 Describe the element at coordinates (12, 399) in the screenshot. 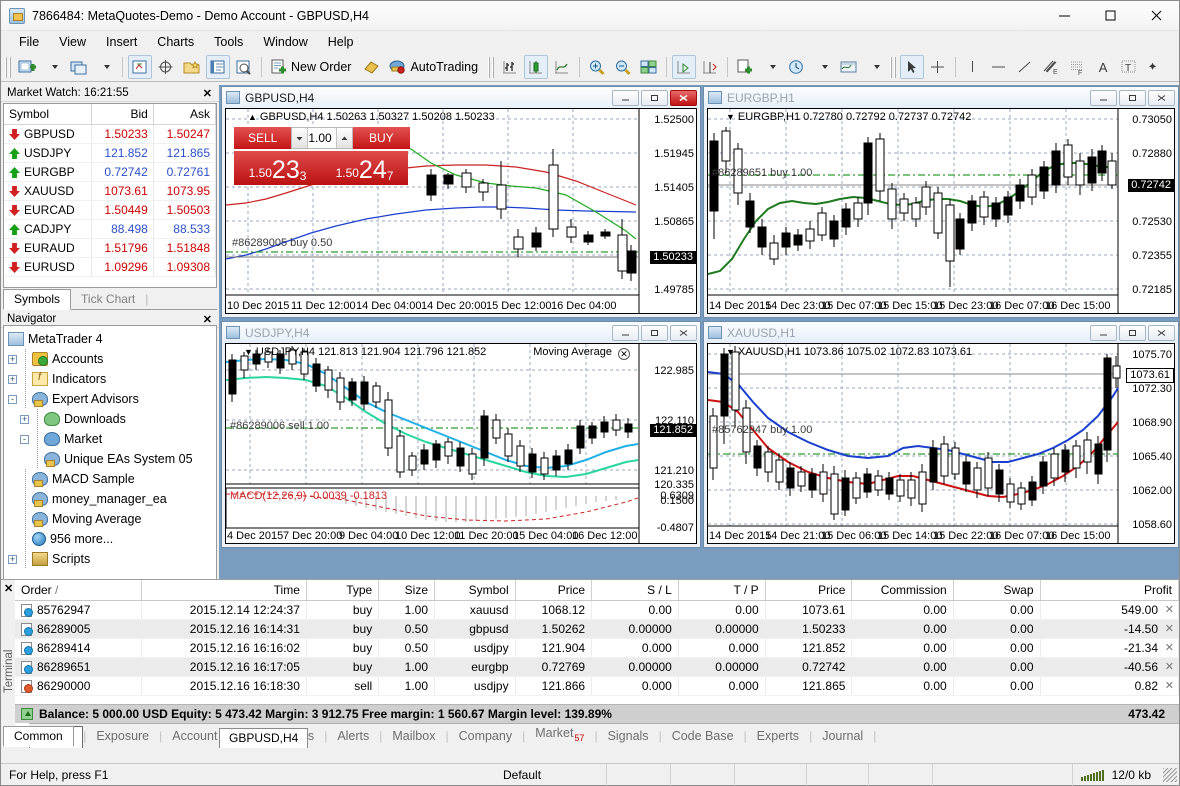

I see `collapse-icon: -` at that location.